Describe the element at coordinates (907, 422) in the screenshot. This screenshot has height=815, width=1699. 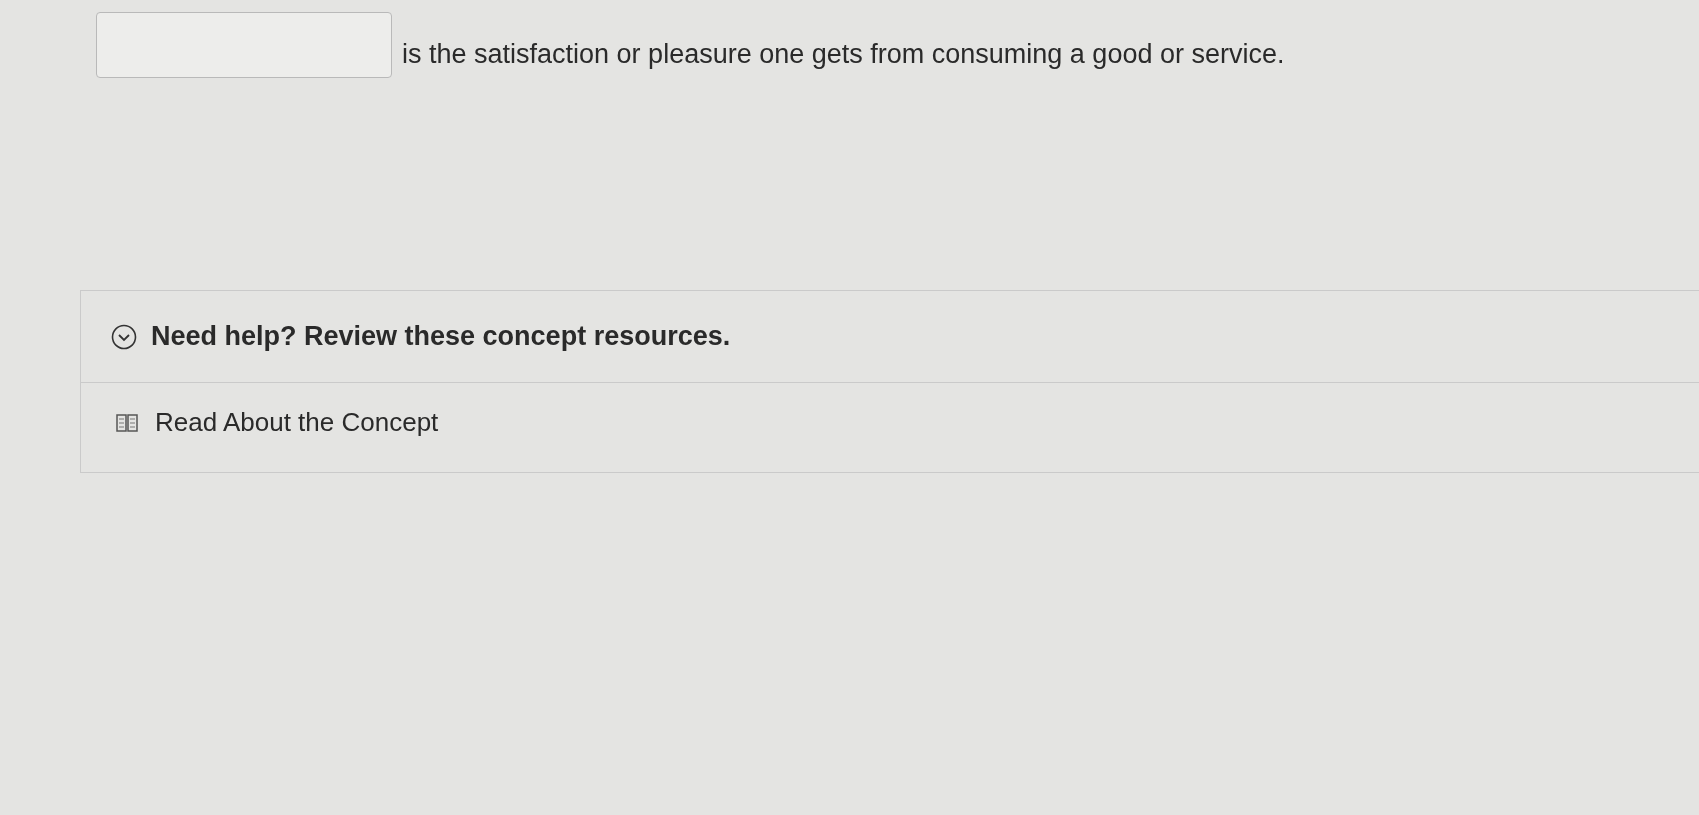
I see `resource-link: Read About the Concept` at that location.